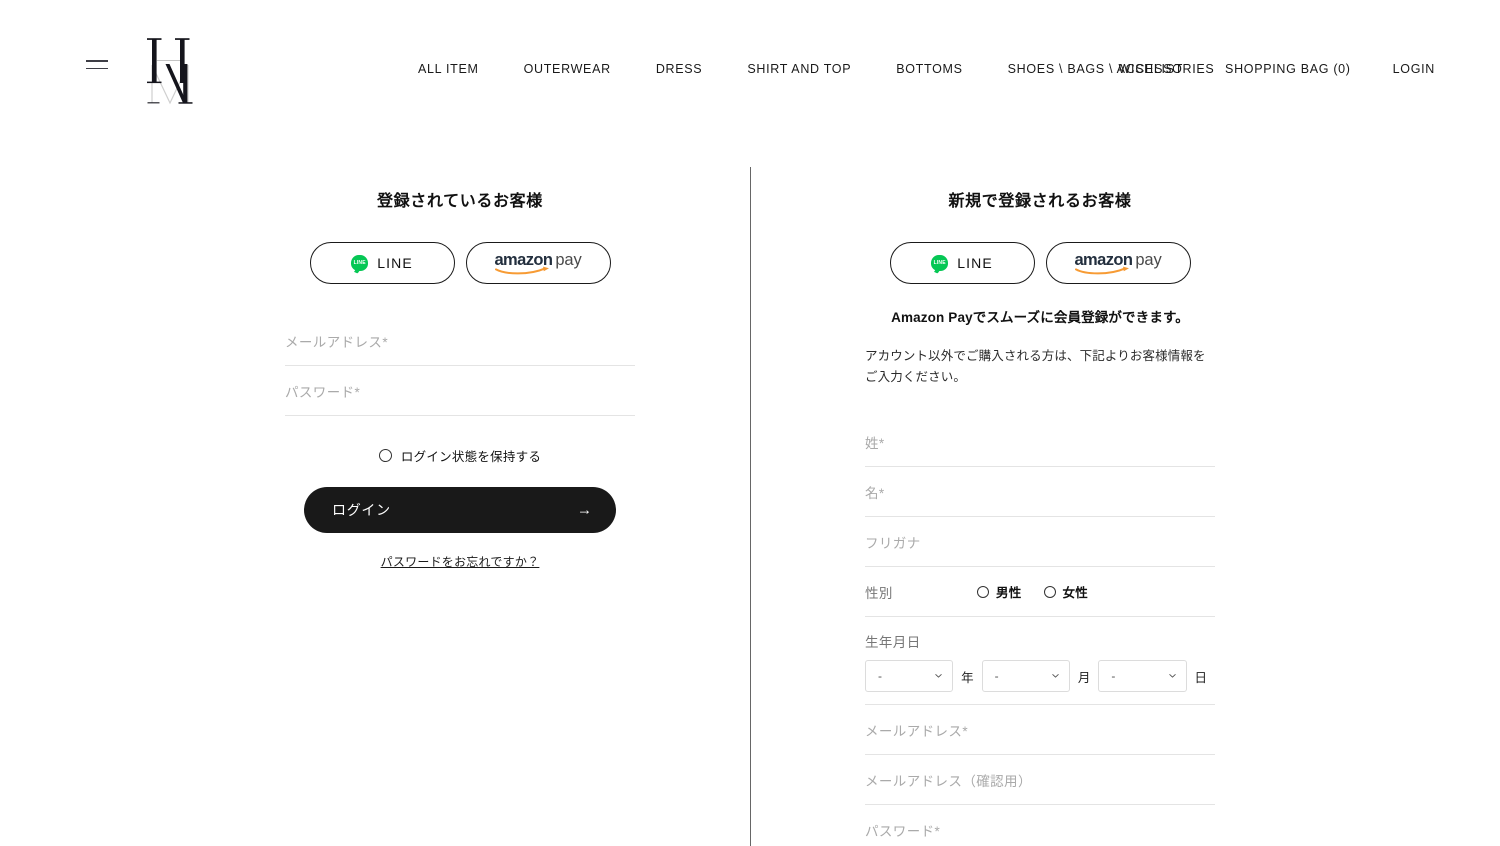 This screenshot has height=846, width=1500. I want to click on remember-me-label: ログイン状態を保持する, so click(471, 457).